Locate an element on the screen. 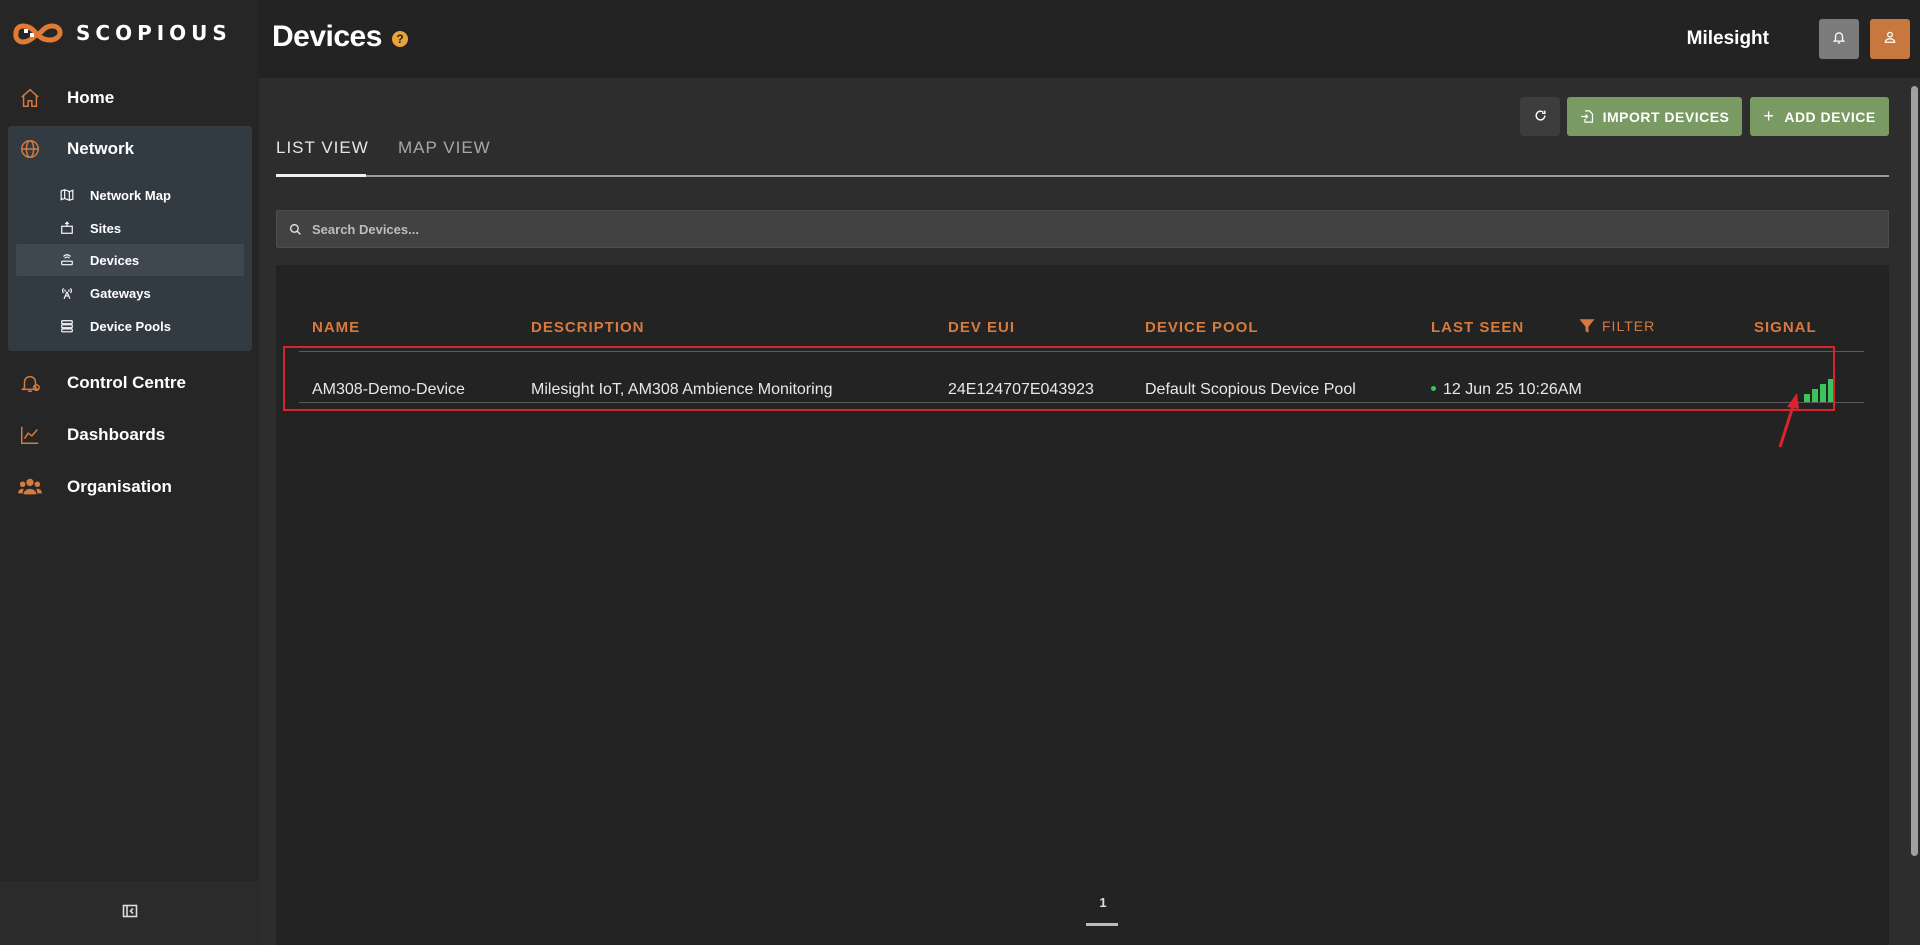  sidebar-subitem-label: Network Map is located at coordinates (130, 195).